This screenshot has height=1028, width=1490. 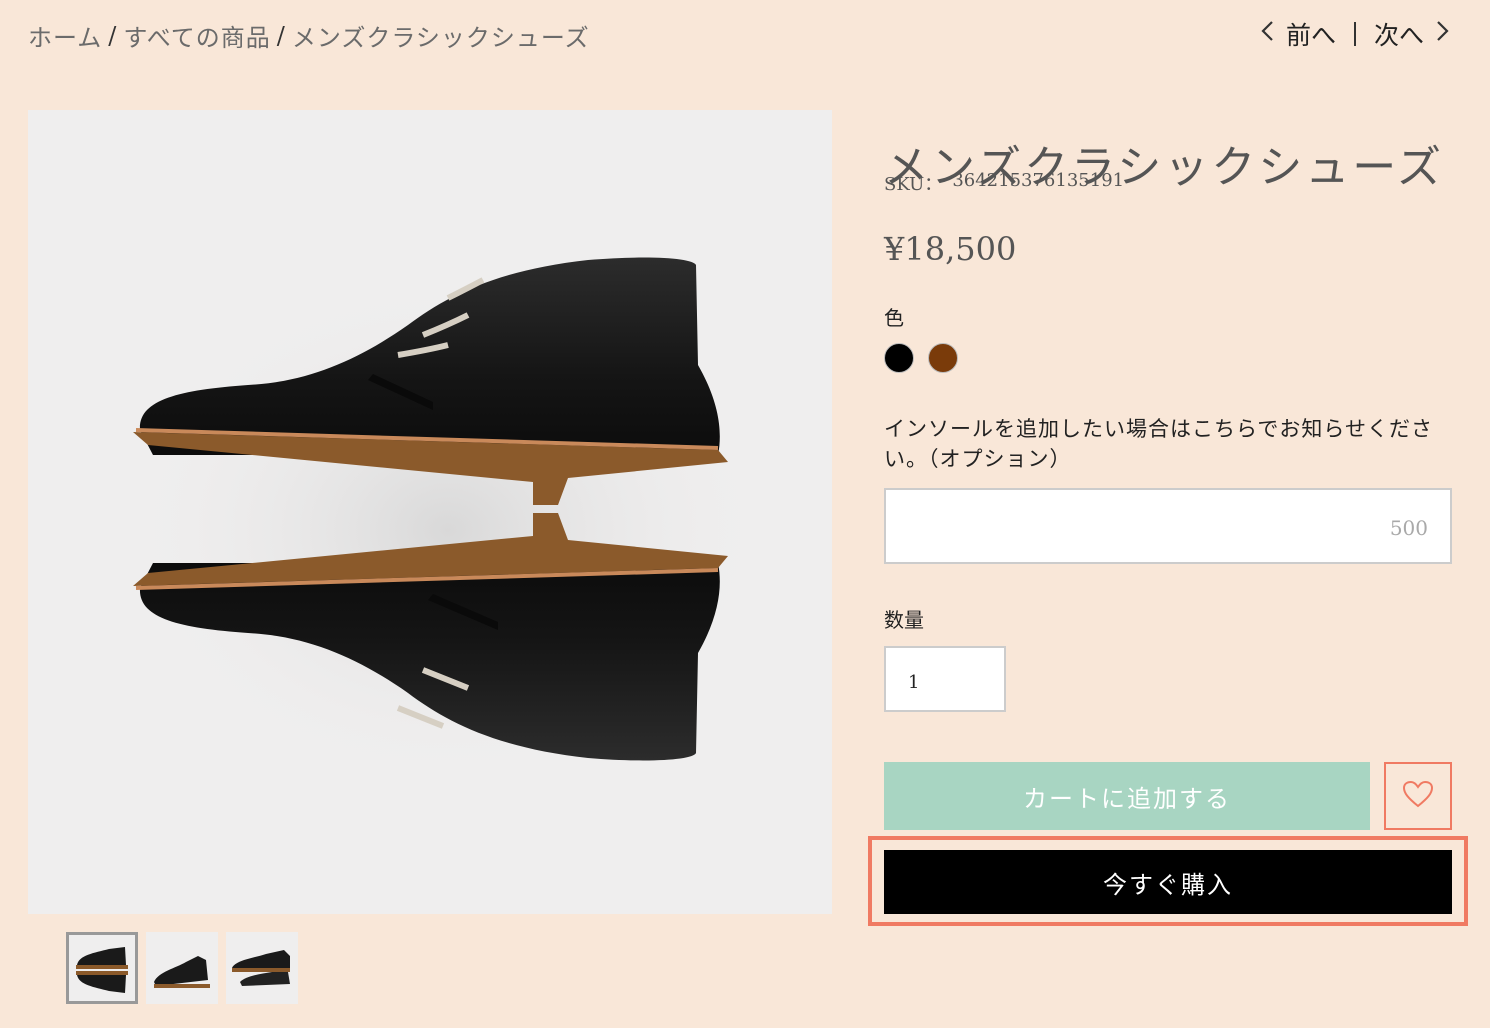 I want to click on product-pager: 前へ 次へ, so click(x=1355, y=34).